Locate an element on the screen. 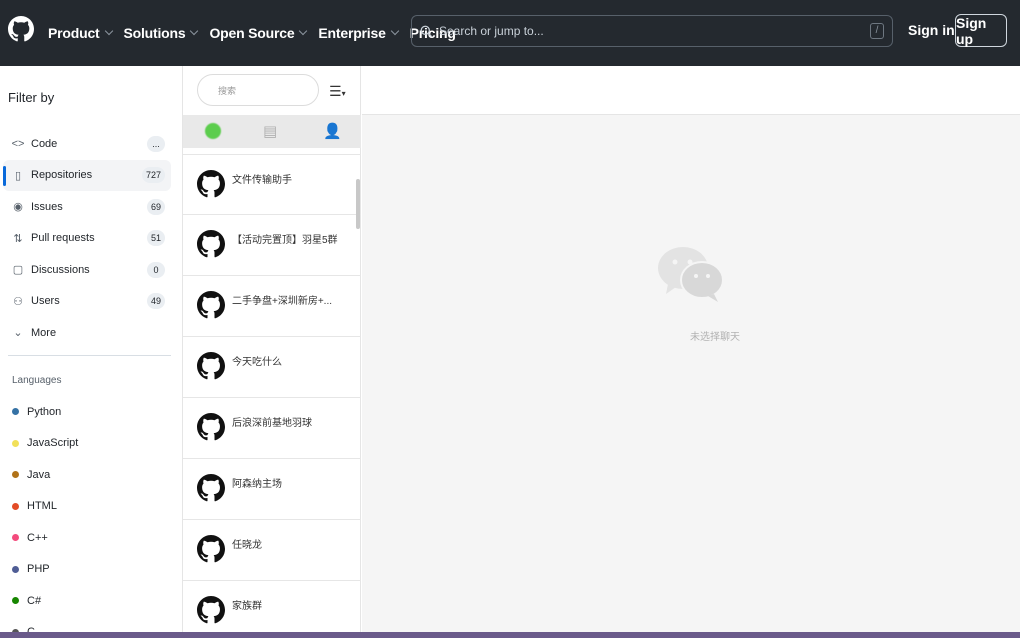  chat-name: 阿森纳主场 is located at coordinates (257, 484).